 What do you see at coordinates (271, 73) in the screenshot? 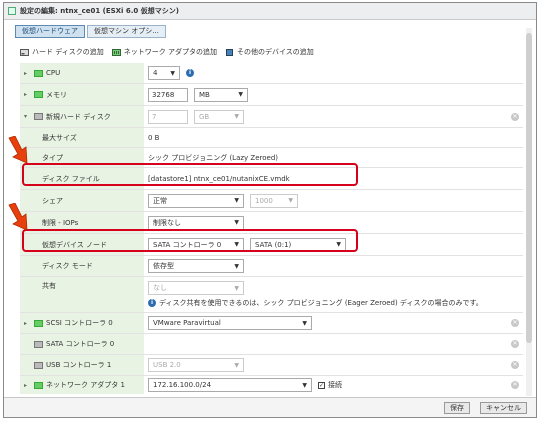
I see `cpu-row: ▸ CPU 4 ▼ i` at bounding box center [271, 73].